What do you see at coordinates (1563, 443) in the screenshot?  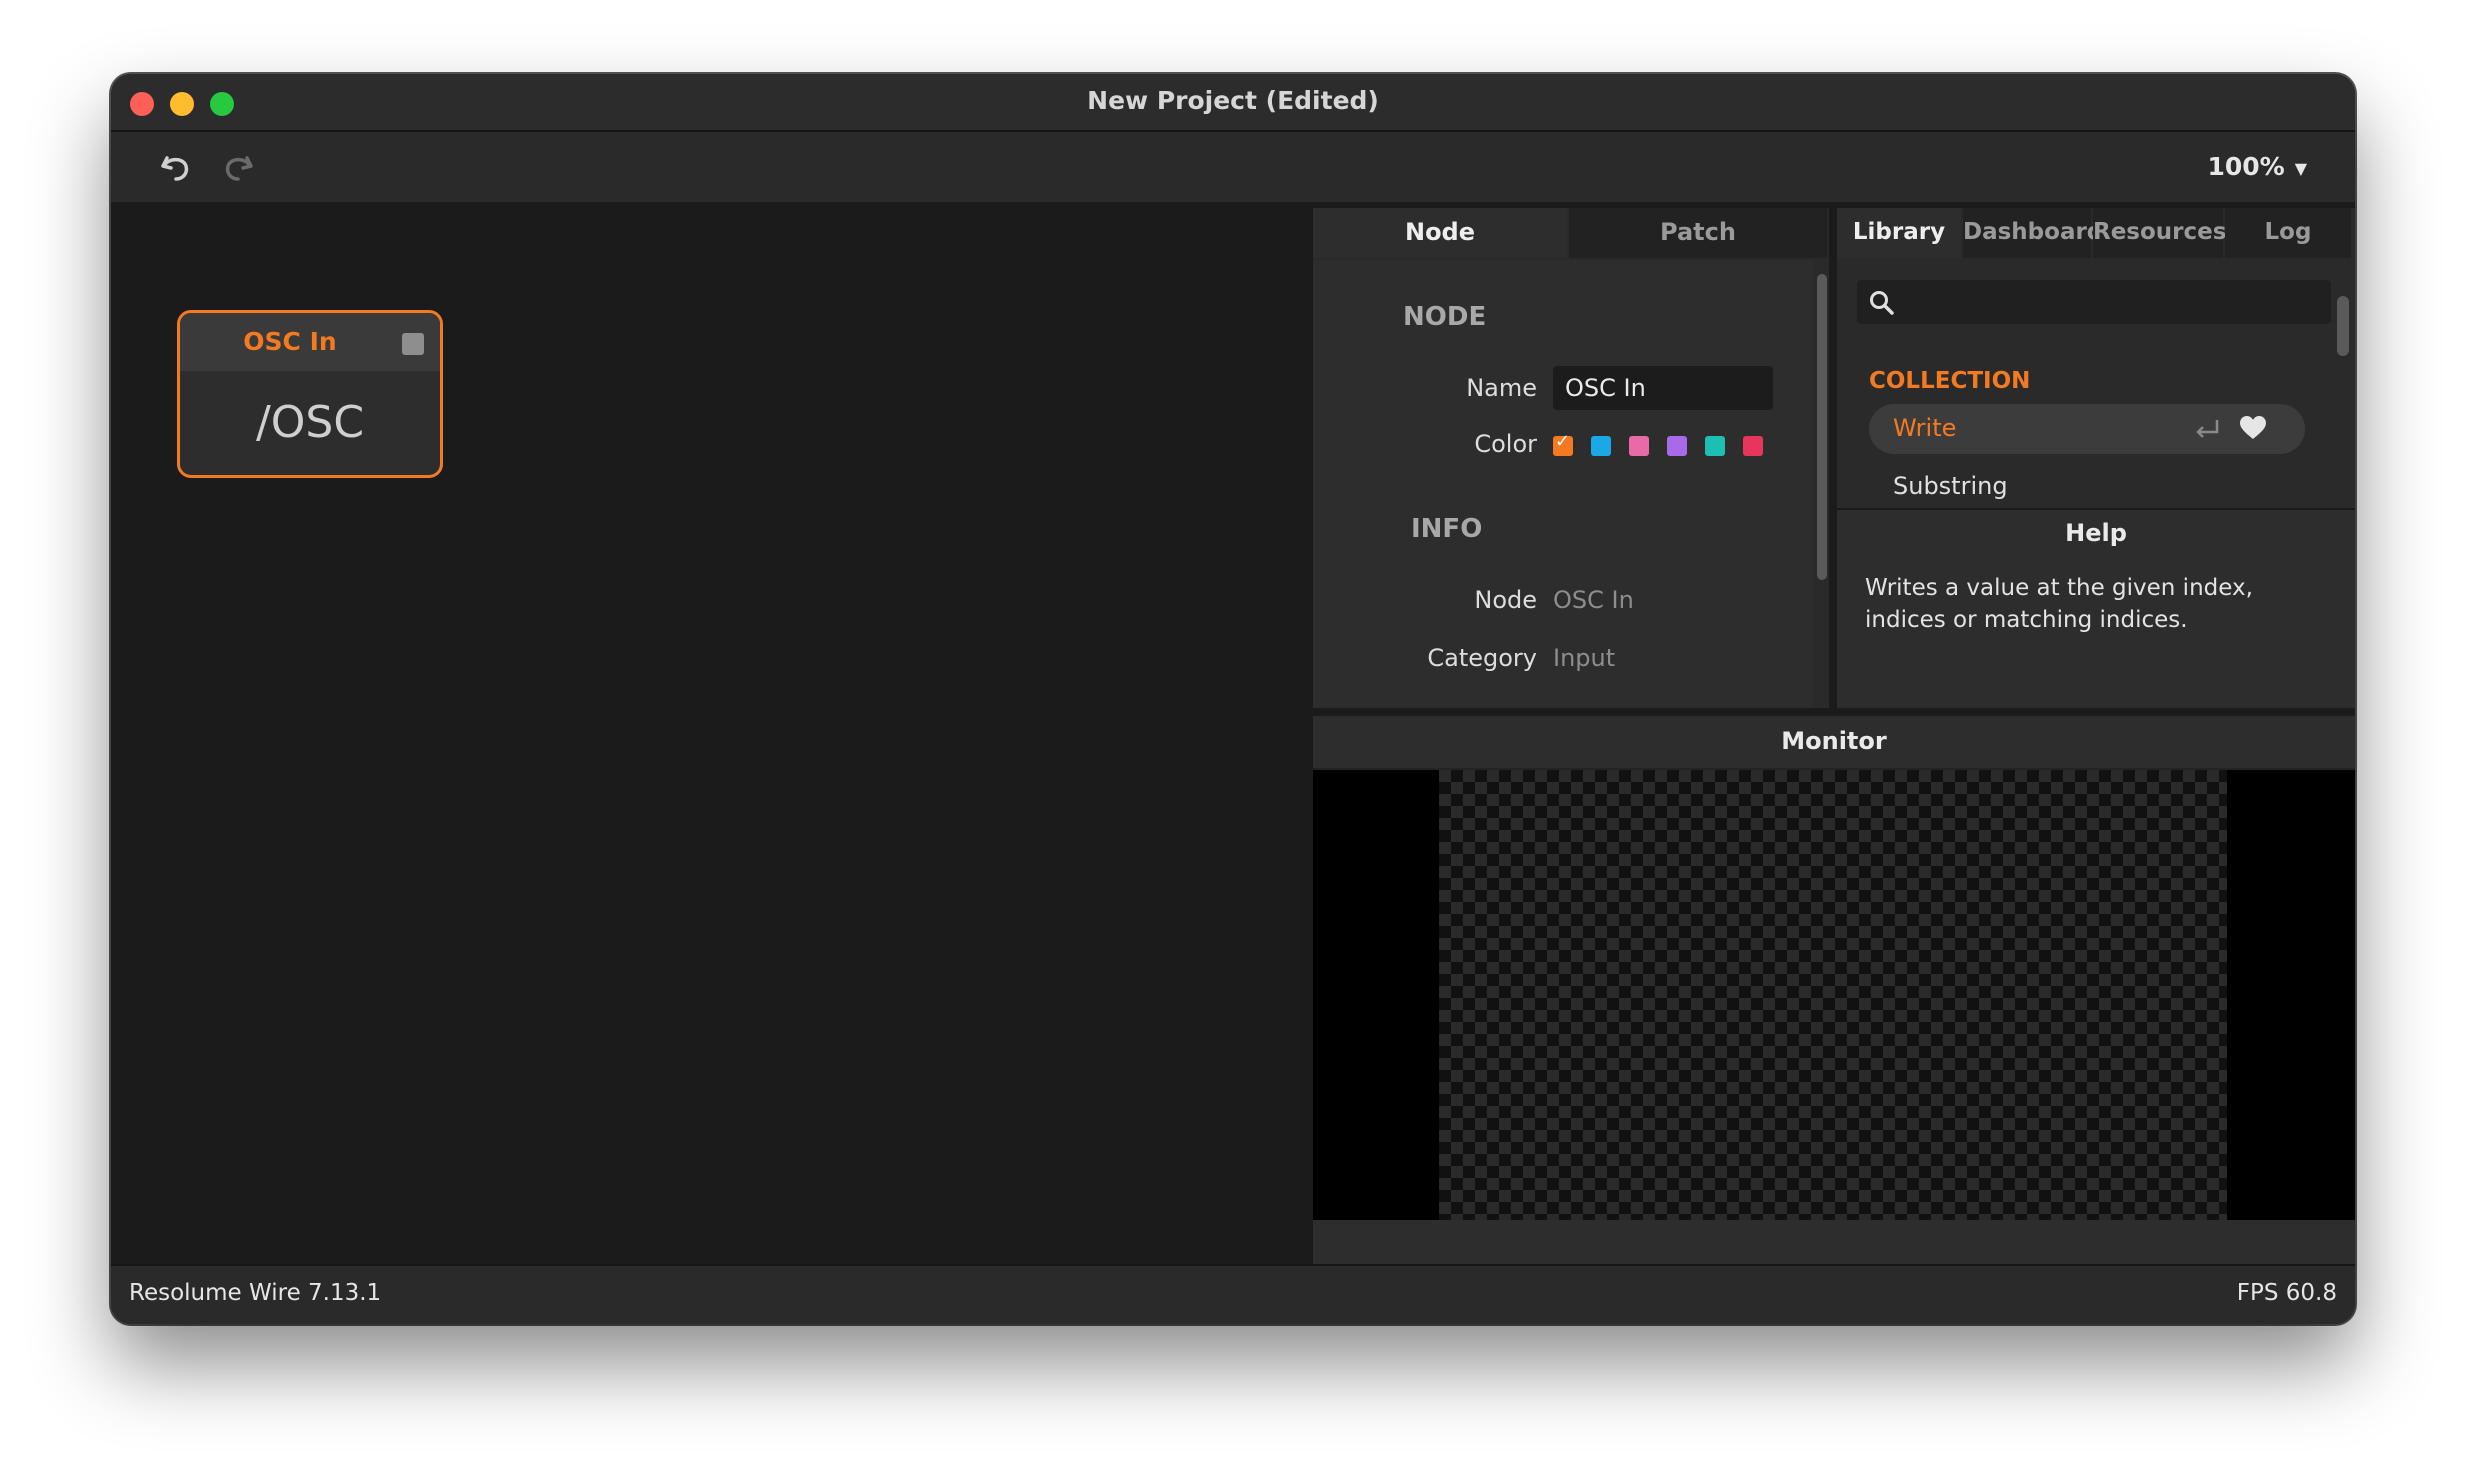 I see `color-swatch-orange` at bounding box center [1563, 443].